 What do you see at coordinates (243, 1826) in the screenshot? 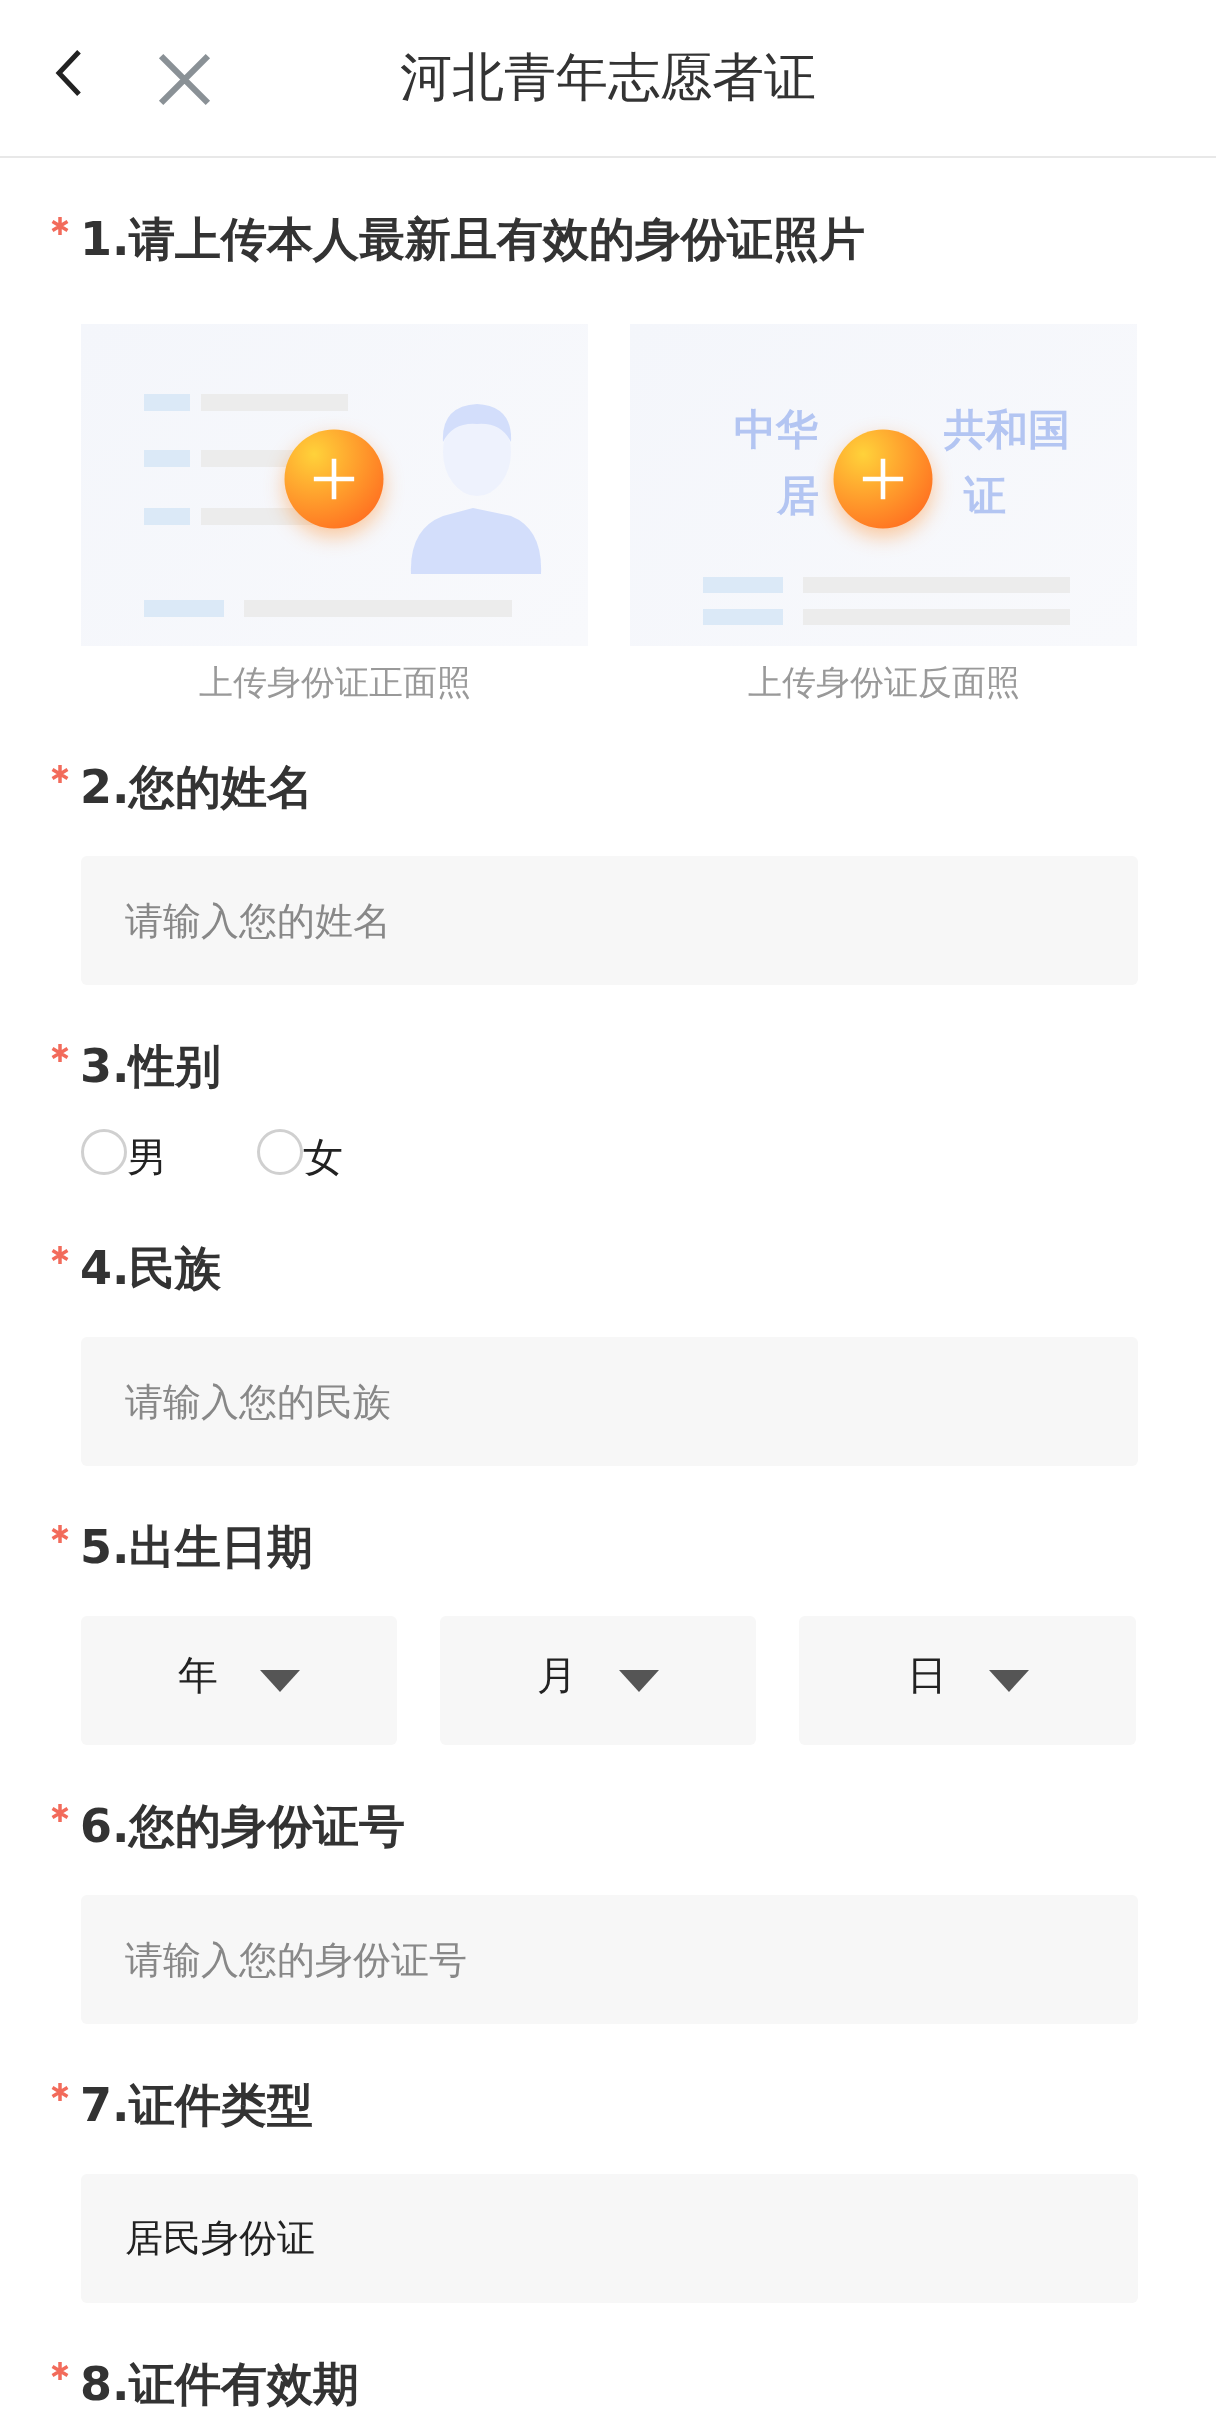
I see `question-label: 6.您的身份证号` at bounding box center [243, 1826].